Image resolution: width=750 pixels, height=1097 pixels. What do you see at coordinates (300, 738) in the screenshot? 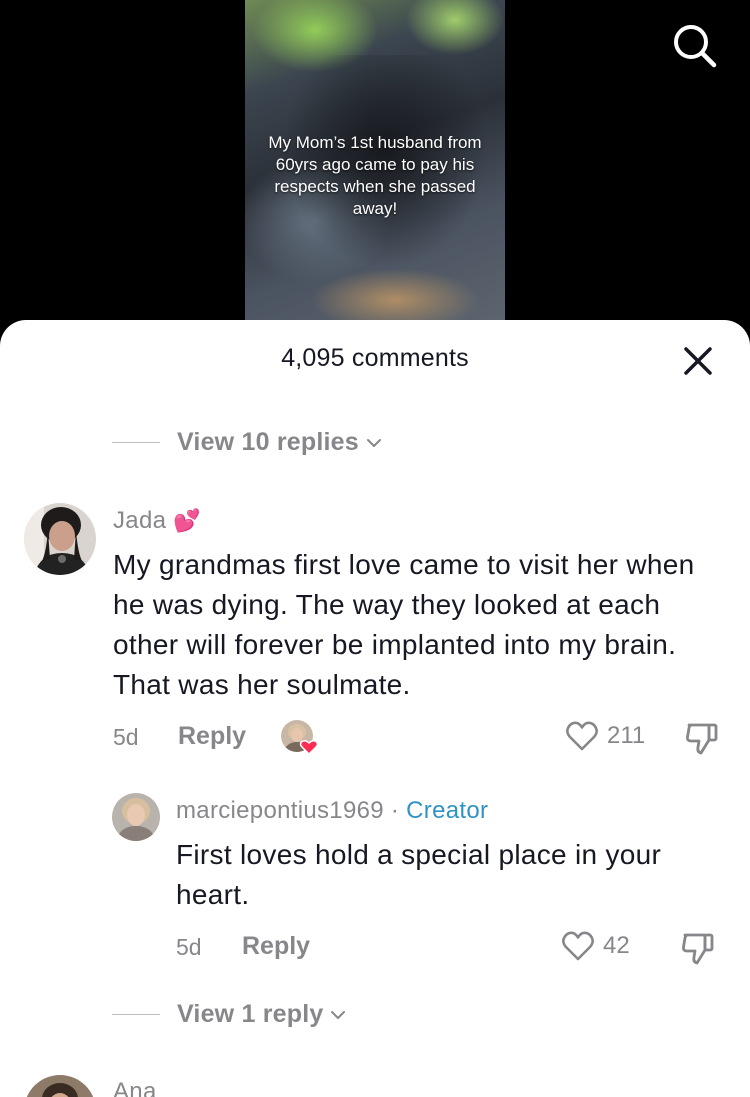
I see `creator-liked-avatar` at bounding box center [300, 738].